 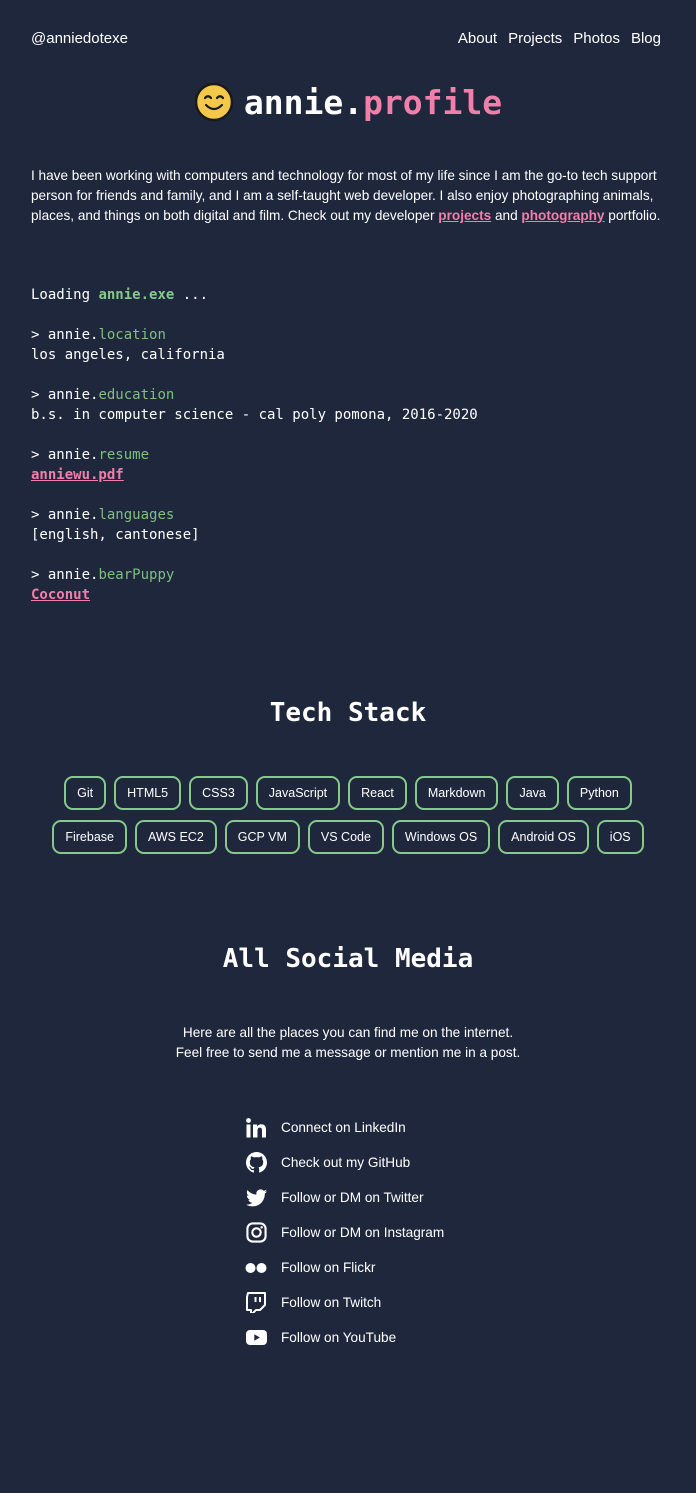 What do you see at coordinates (254, 575) in the screenshot?
I see `prompt-bearpuppy: > annie.bearPuppy` at bounding box center [254, 575].